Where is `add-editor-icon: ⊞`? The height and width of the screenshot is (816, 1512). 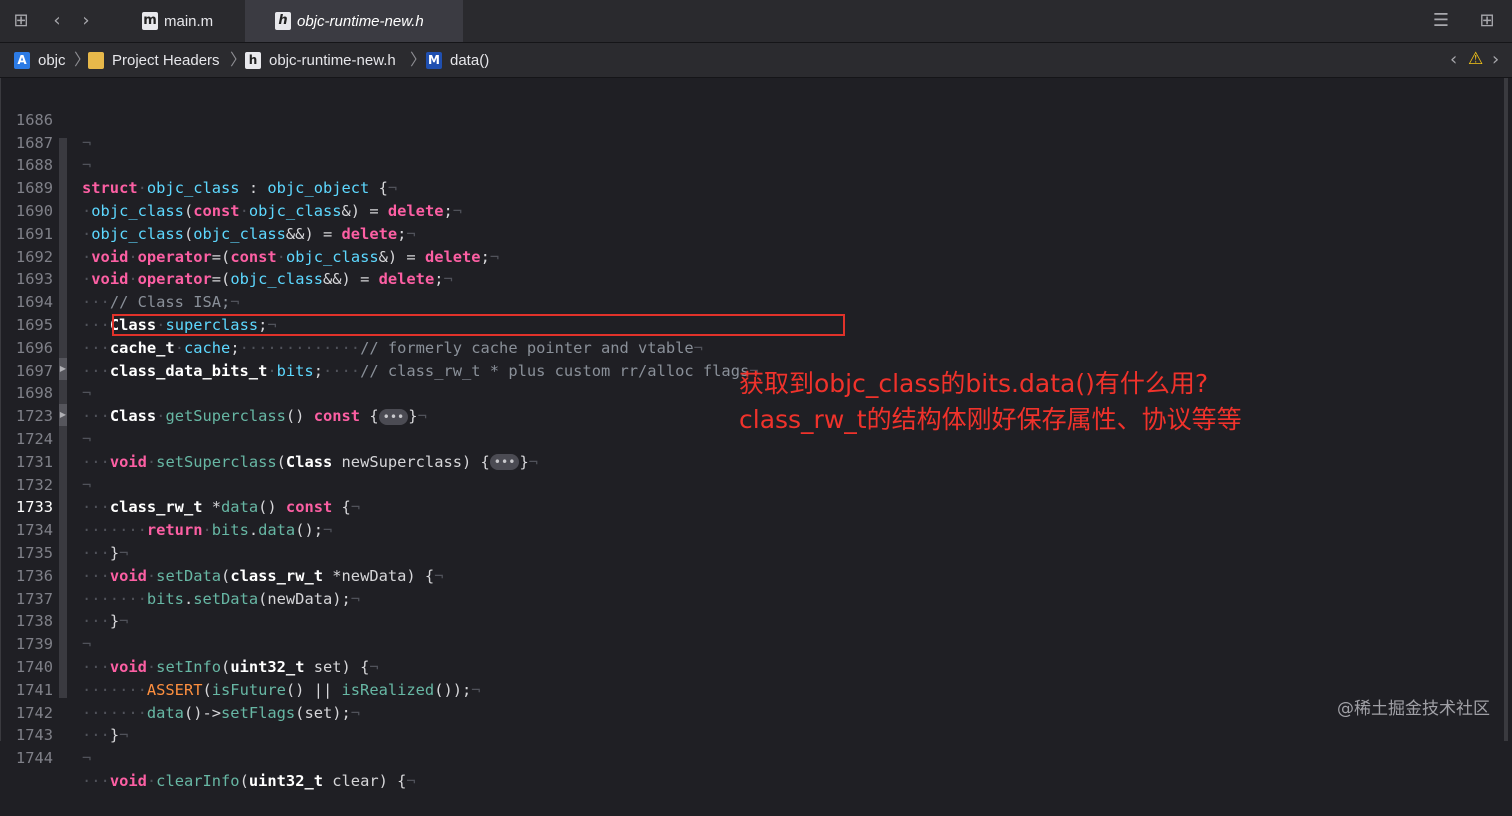 add-editor-icon: ⊞ is located at coordinates (1487, 21).